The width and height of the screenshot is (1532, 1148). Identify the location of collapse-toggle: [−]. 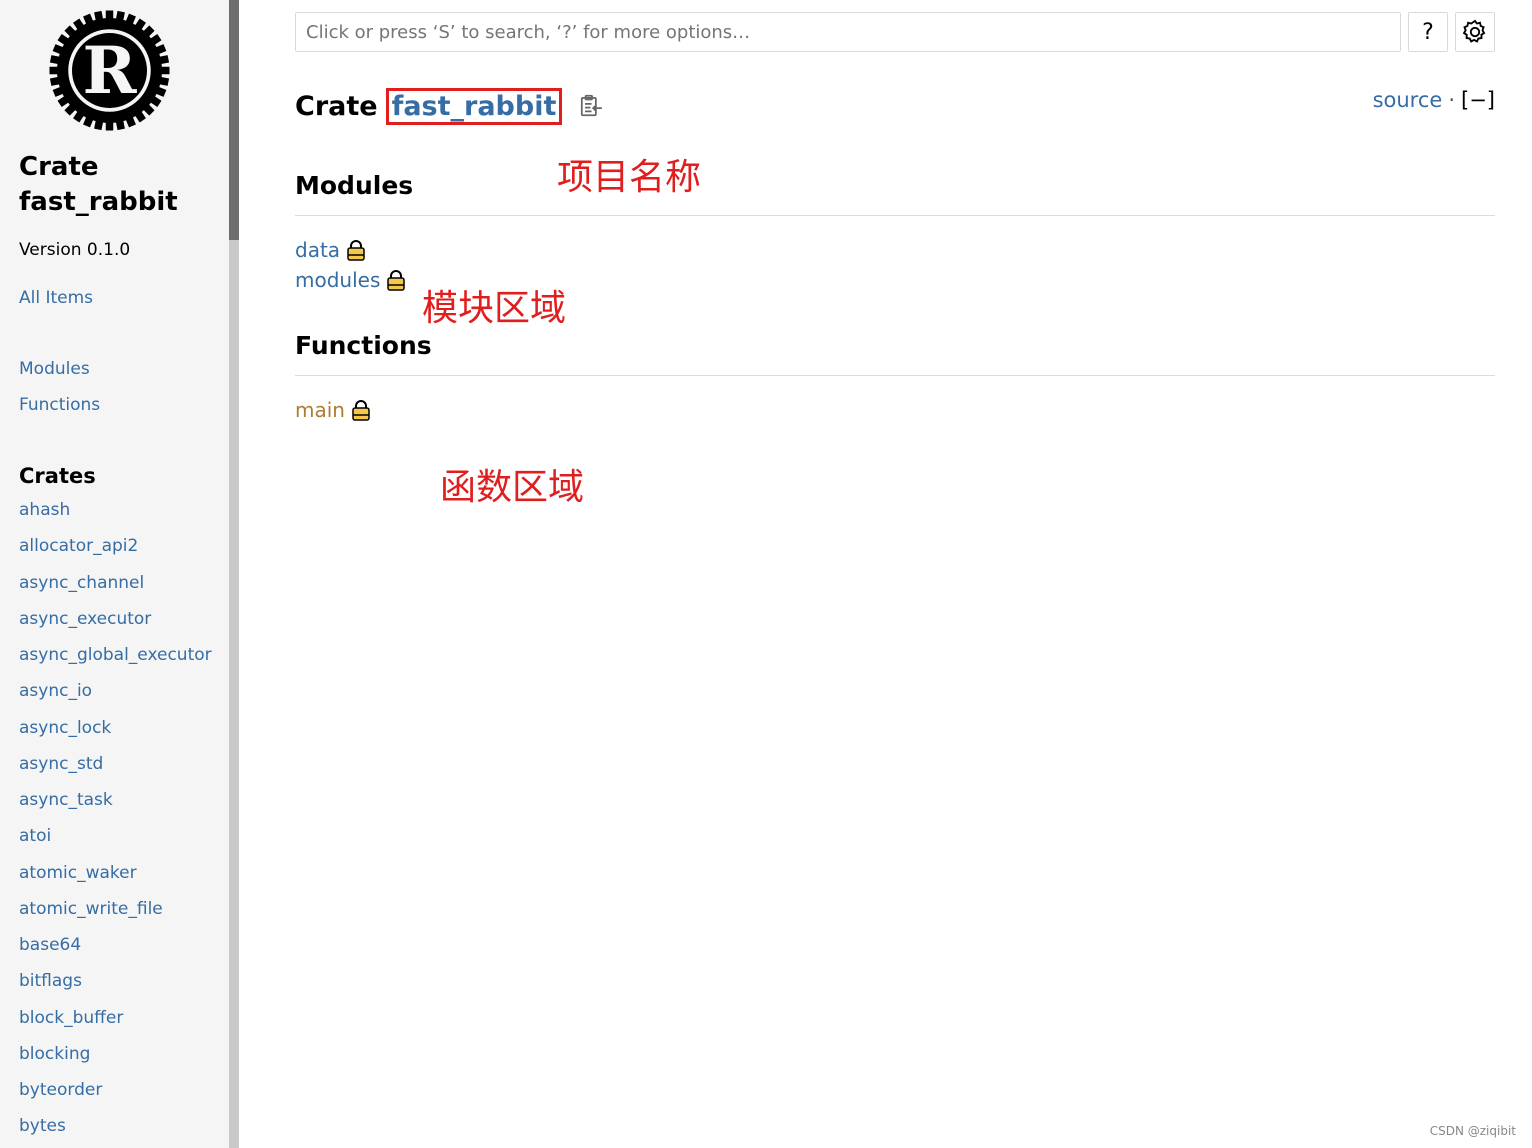
(1478, 100).